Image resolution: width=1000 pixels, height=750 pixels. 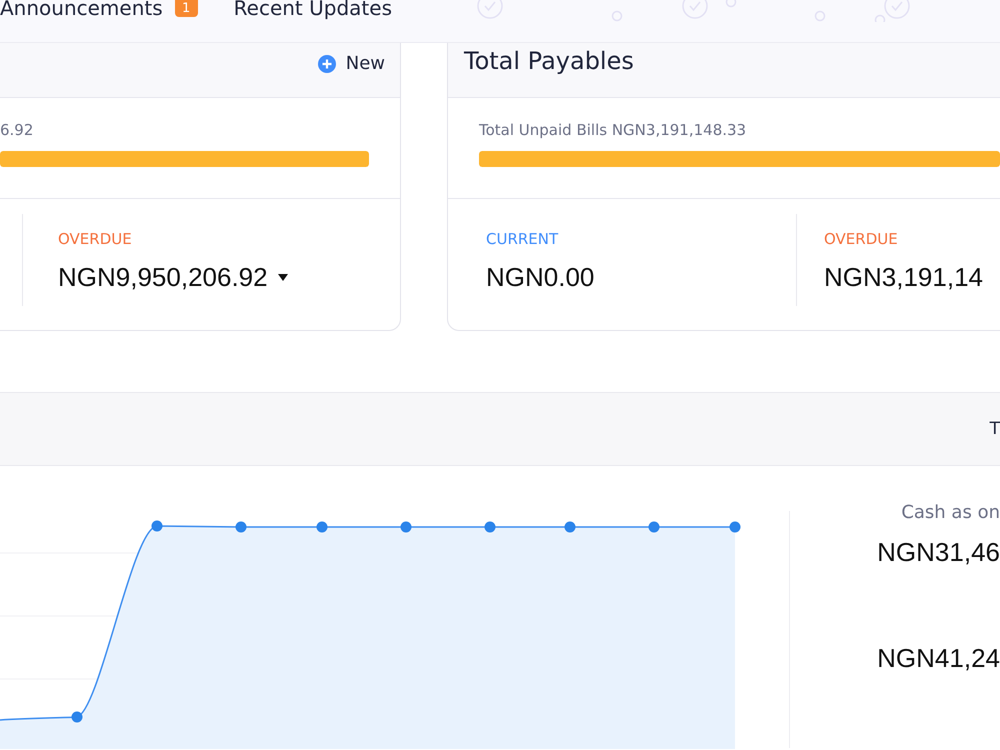 I want to click on new-button: New, so click(x=351, y=64).